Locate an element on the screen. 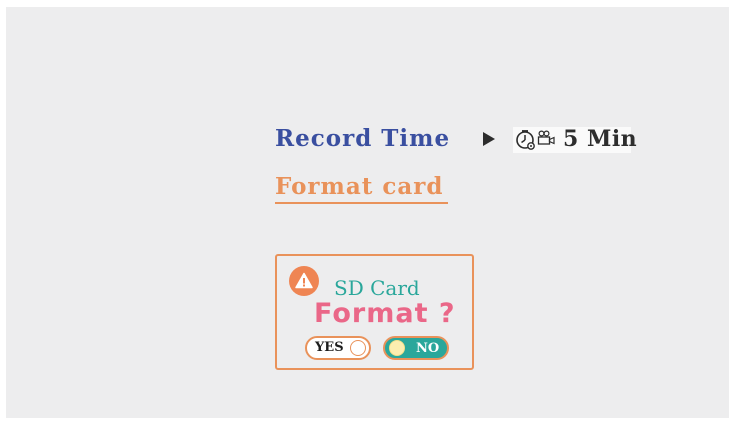  warning-icon is located at coordinates (304, 281).